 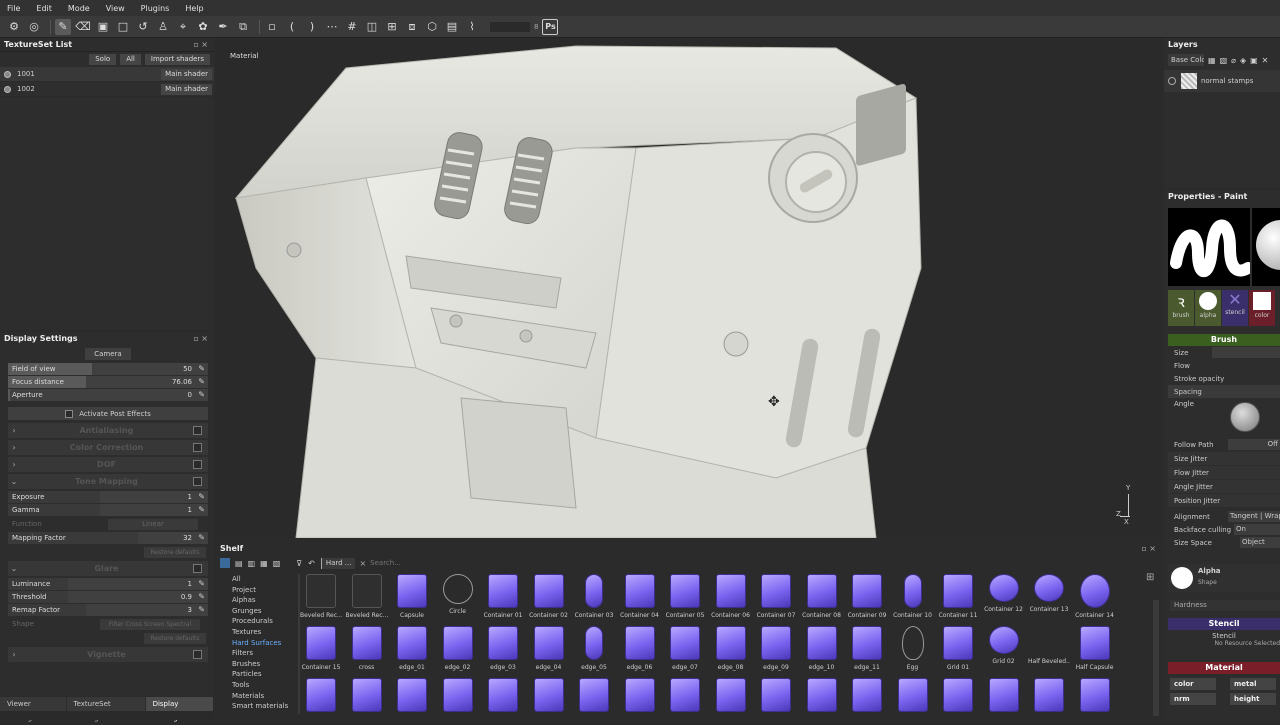 What do you see at coordinates (1245, 417) in the screenshot?
I see `angle-dial` at bounding box center [1245, 417].